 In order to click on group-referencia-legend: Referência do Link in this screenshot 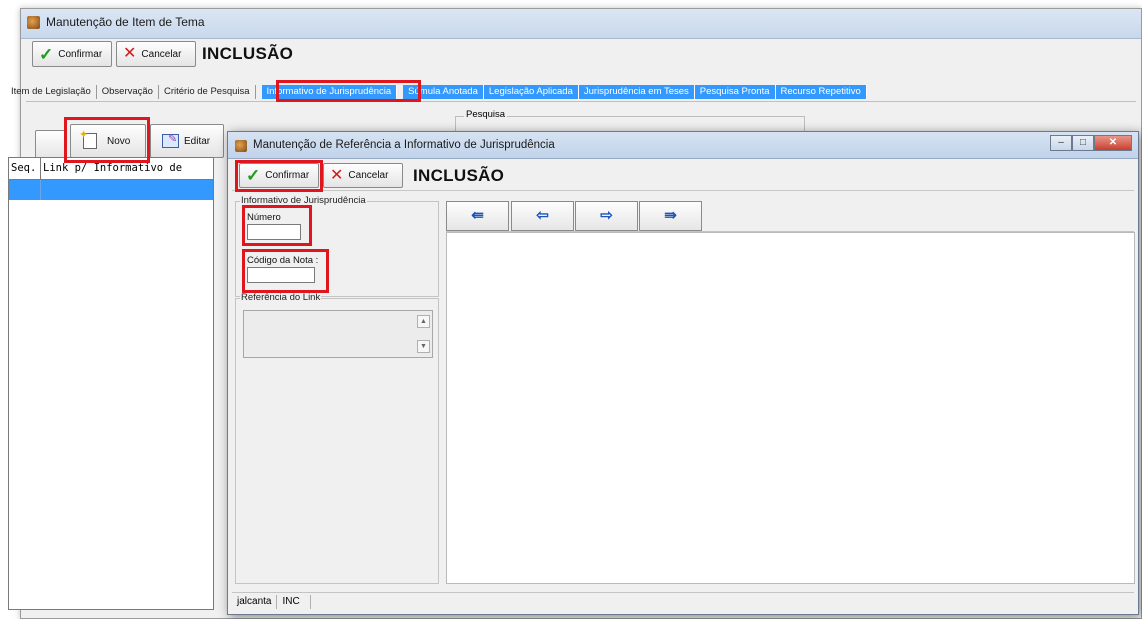, I will do `click(281, 297)`.